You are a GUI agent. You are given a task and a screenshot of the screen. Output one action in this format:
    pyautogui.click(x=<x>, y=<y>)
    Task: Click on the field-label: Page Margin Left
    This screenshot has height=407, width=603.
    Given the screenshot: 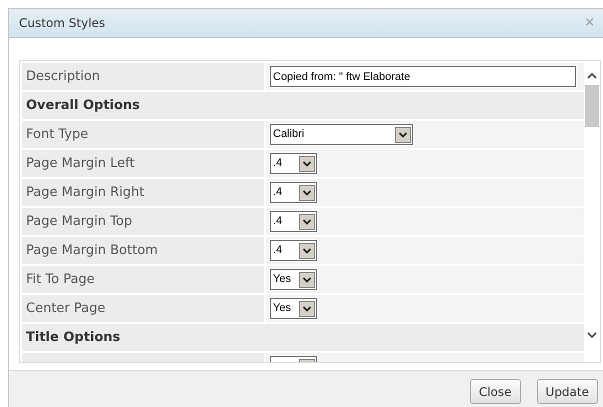 What is the action you would take?
    pyautogui.click(x=80, y=163)
    